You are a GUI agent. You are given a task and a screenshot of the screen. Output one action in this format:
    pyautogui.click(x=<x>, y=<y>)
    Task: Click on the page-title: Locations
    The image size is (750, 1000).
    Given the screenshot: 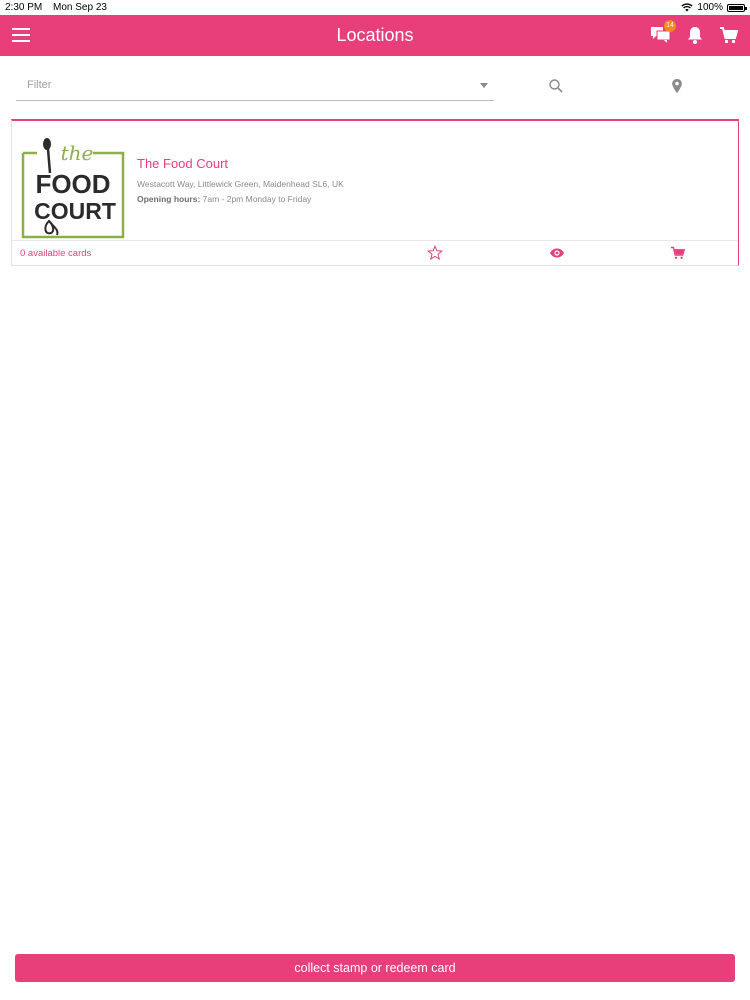 What is the action you would take?
    pyautogui.click(x=375, y=35)
    